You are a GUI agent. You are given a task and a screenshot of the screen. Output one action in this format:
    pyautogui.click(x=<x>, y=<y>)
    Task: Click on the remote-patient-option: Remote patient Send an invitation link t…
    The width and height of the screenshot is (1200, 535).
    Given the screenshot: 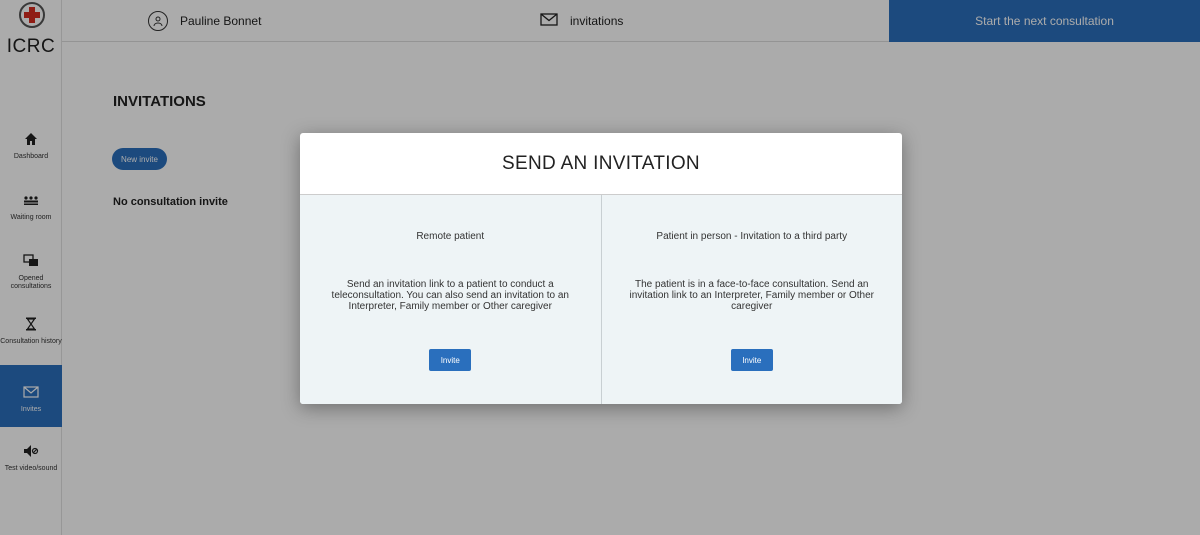 What is the action you would take?
    pyautogui.click(x=450, y=299)
    